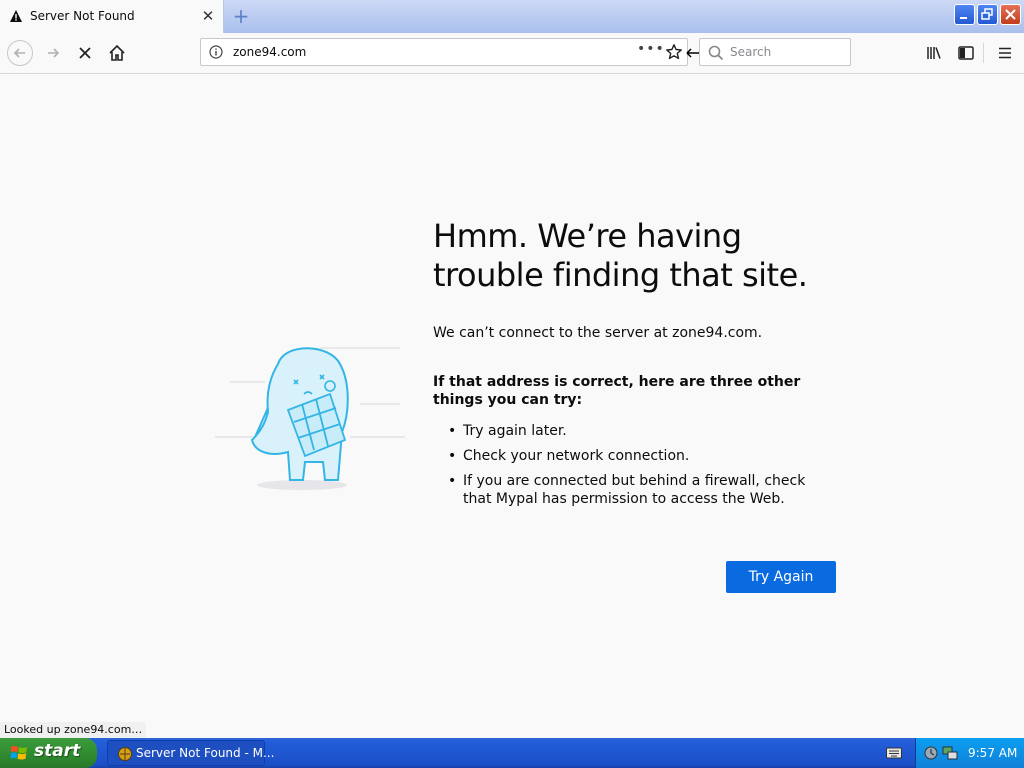  I want to click on warning-icon, so click(16, 16).